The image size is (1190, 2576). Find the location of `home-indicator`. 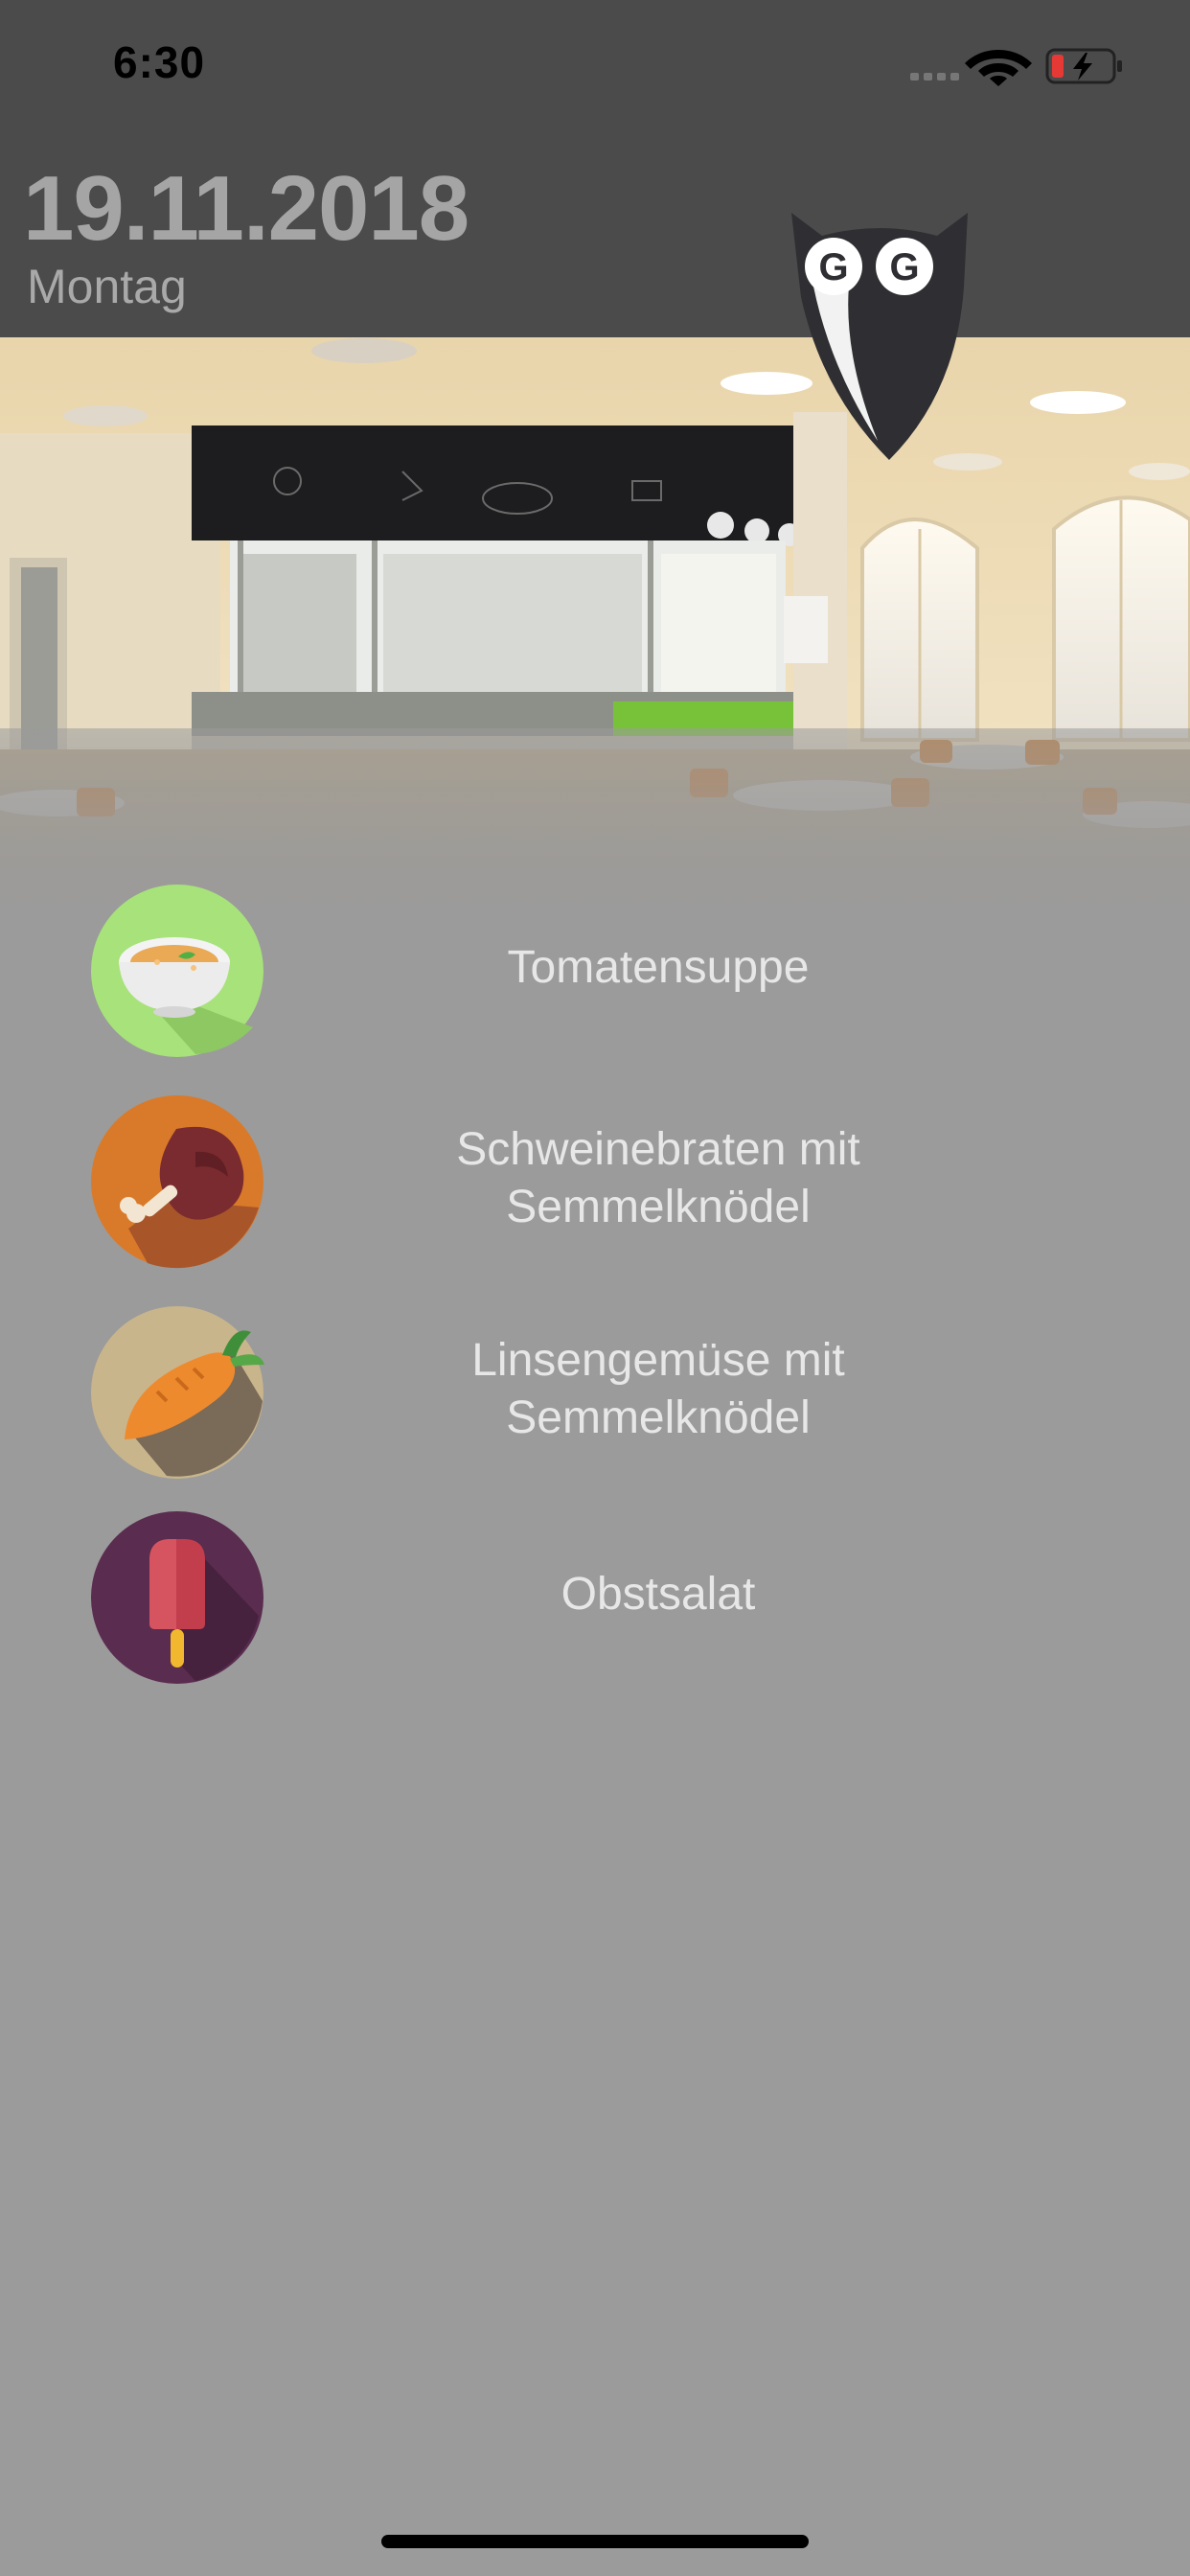

home-indicator is located at coordinates (595, 2541).